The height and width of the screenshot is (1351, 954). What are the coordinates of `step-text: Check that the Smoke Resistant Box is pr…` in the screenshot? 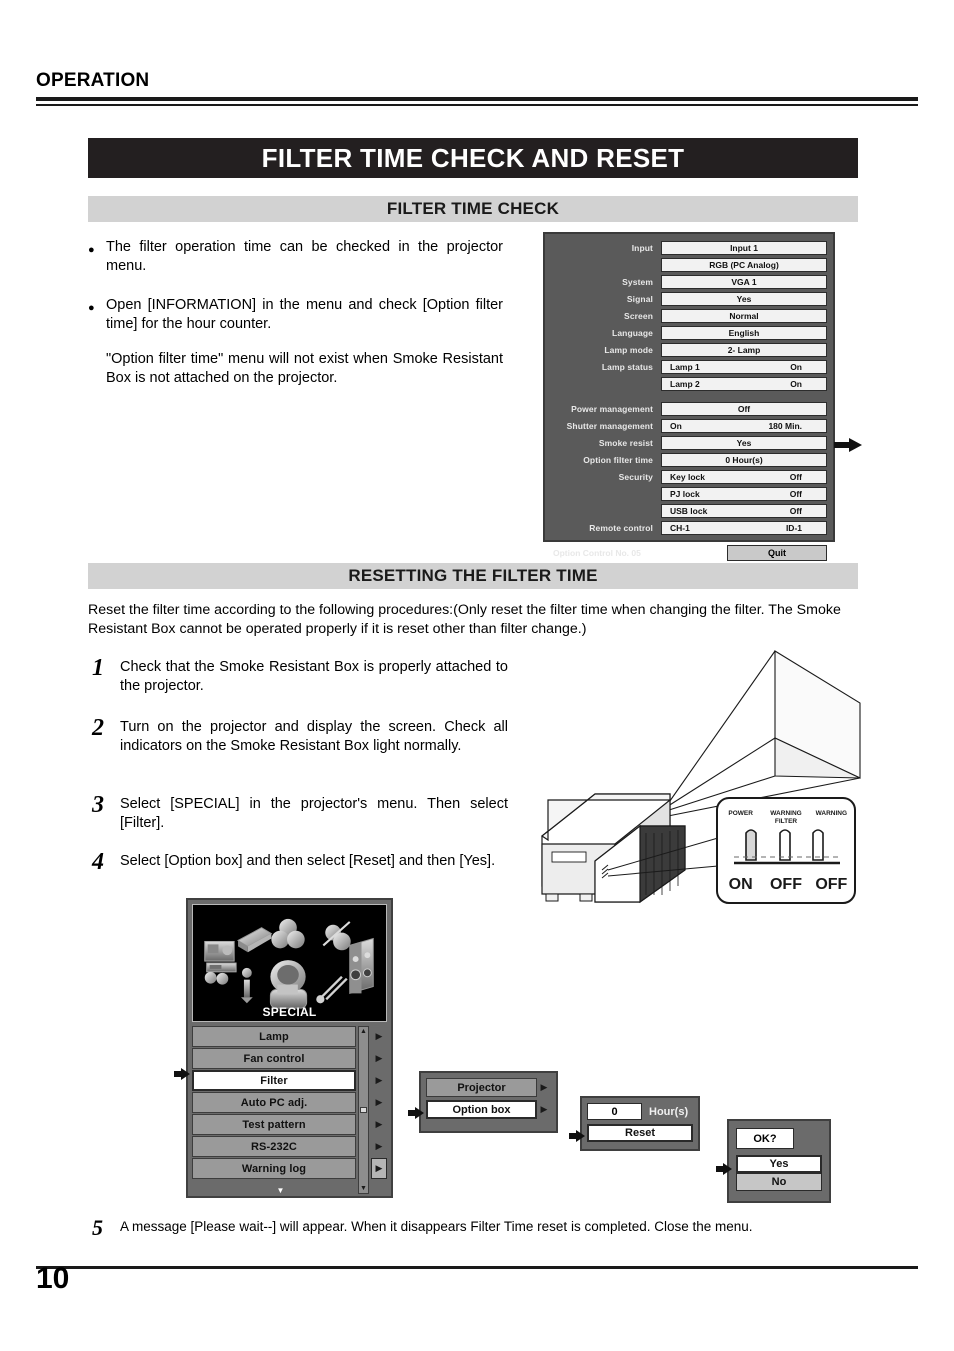 It's located at (314, 676).